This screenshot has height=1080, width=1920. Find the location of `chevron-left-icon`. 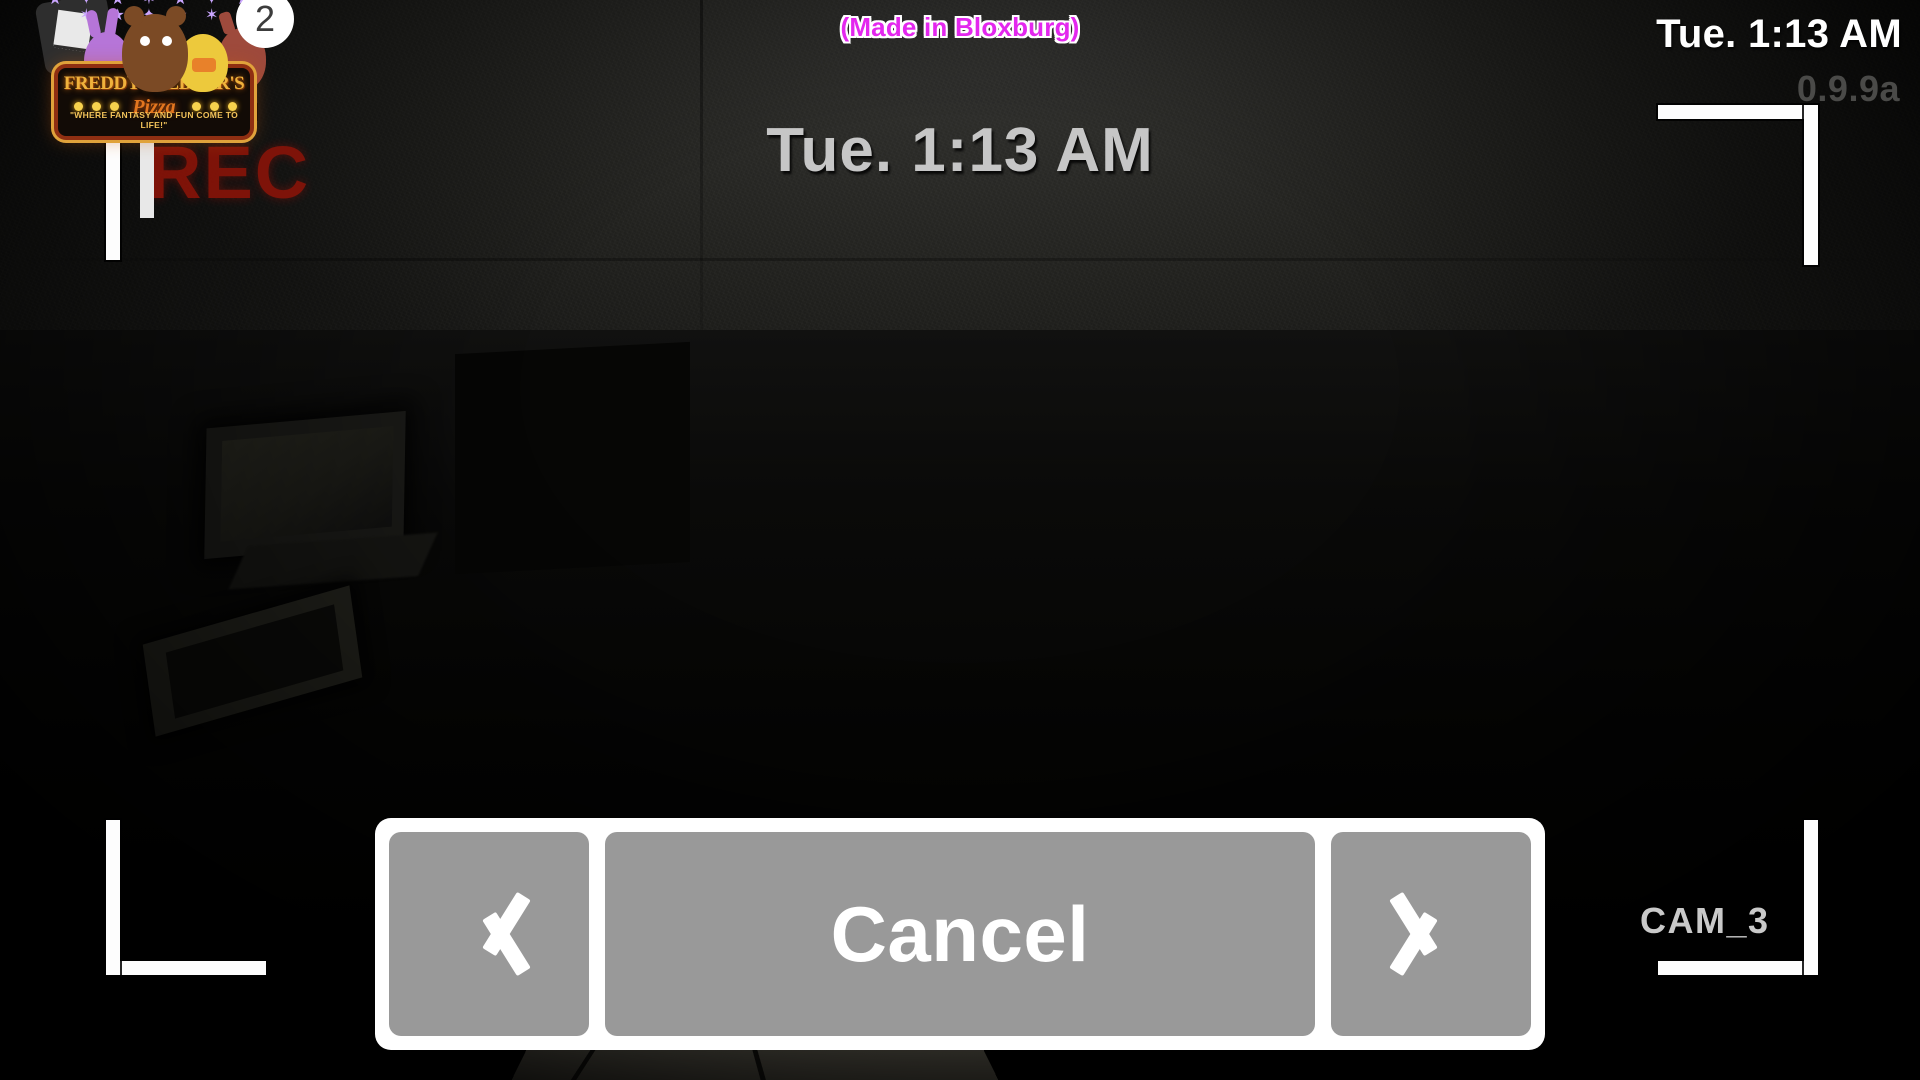

chevron-left-icon is located at coordinates (489, 934).